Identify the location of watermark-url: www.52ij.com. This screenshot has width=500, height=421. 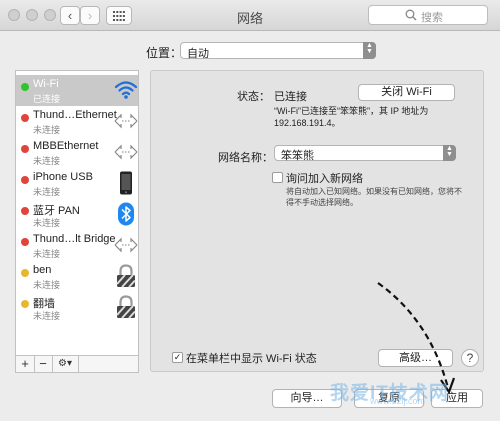
(398, 401).